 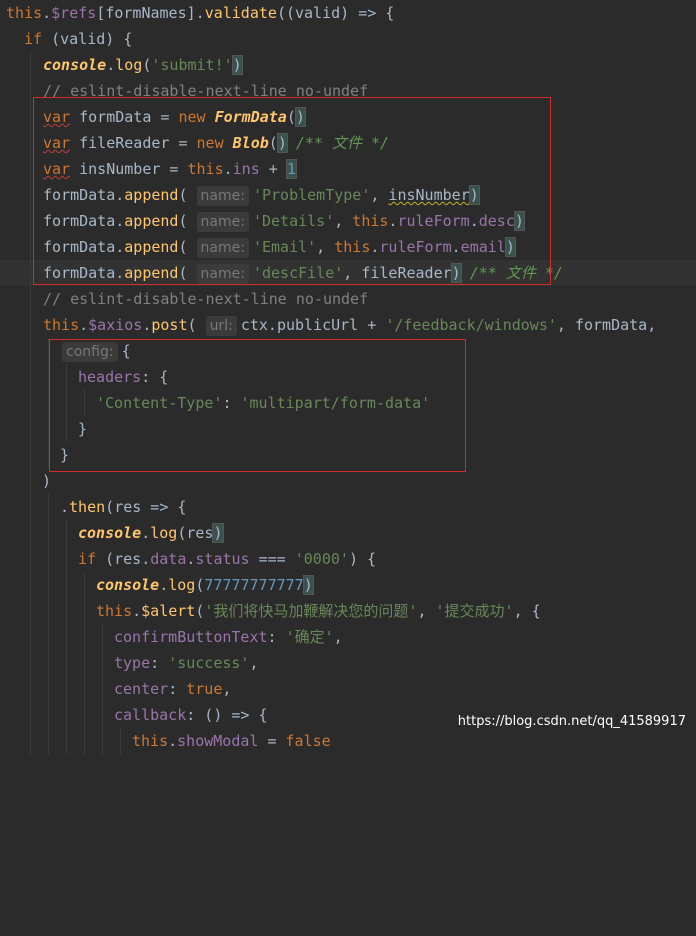 I want to click on validate-token: validate, so click(x=240, y=13).